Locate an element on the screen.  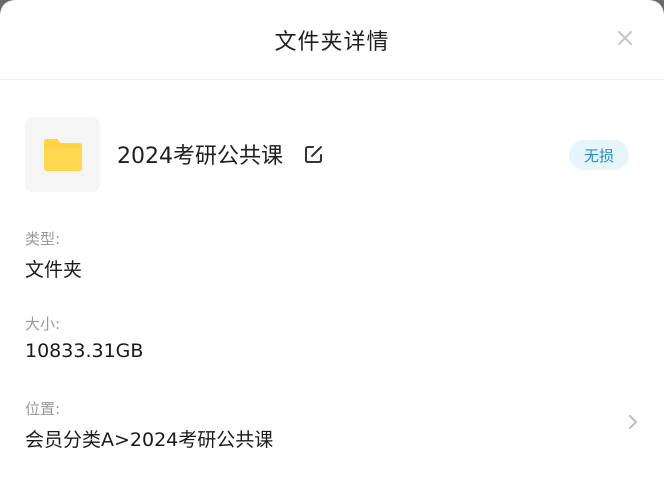
folder-info-row: 2024考研公共课 无损 is located at coordinates (330, 154).